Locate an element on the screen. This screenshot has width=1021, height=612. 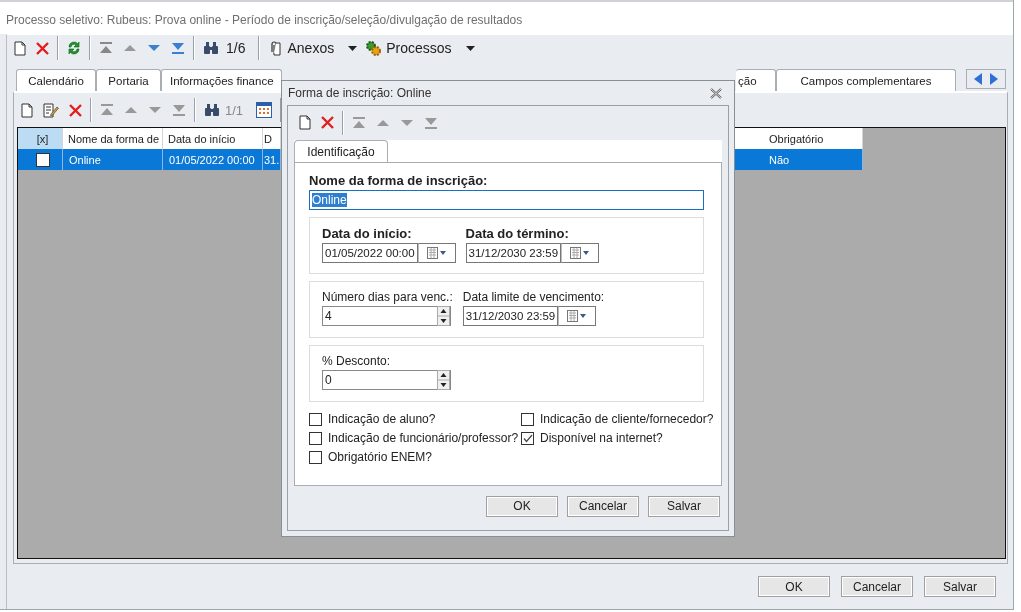
number-field: 0 is located at coordinates (386, 380).